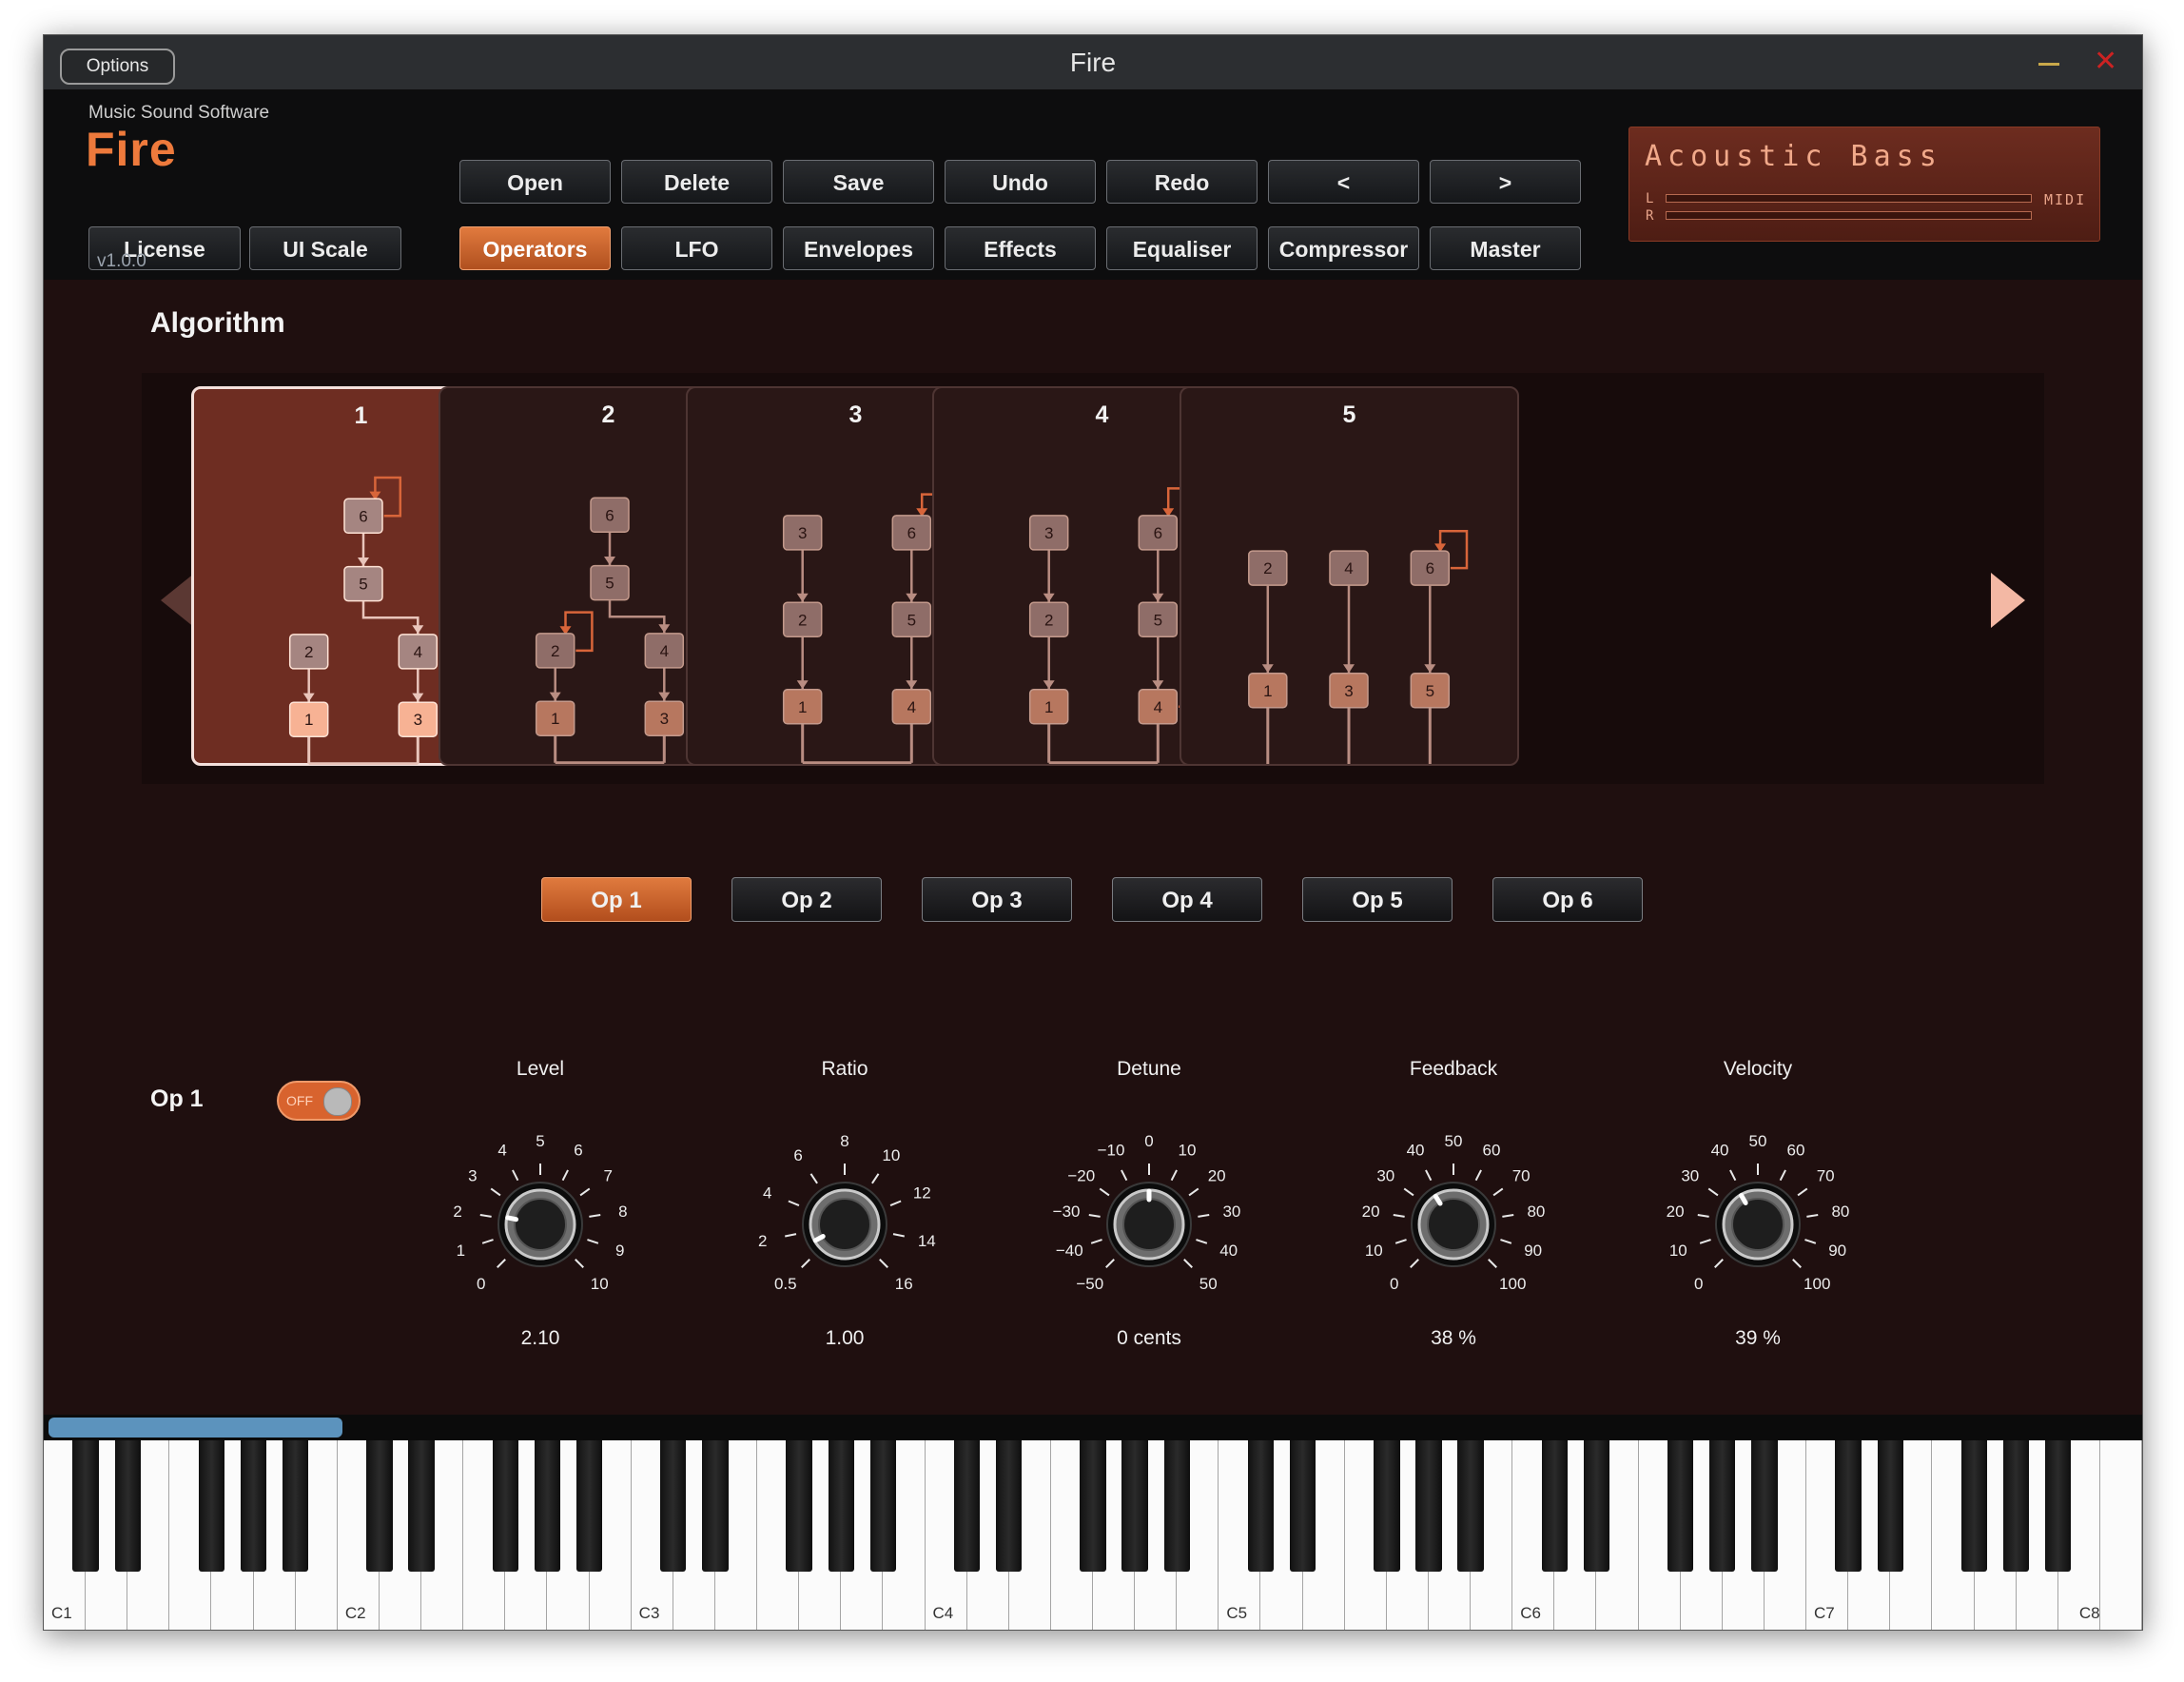 The height and width of the screenshot is (1682, 2184). What do you see at coordinates (179, 113) in the screenshot?
I see `company-name: Music Sound Software` at bounding box center [179, 113].